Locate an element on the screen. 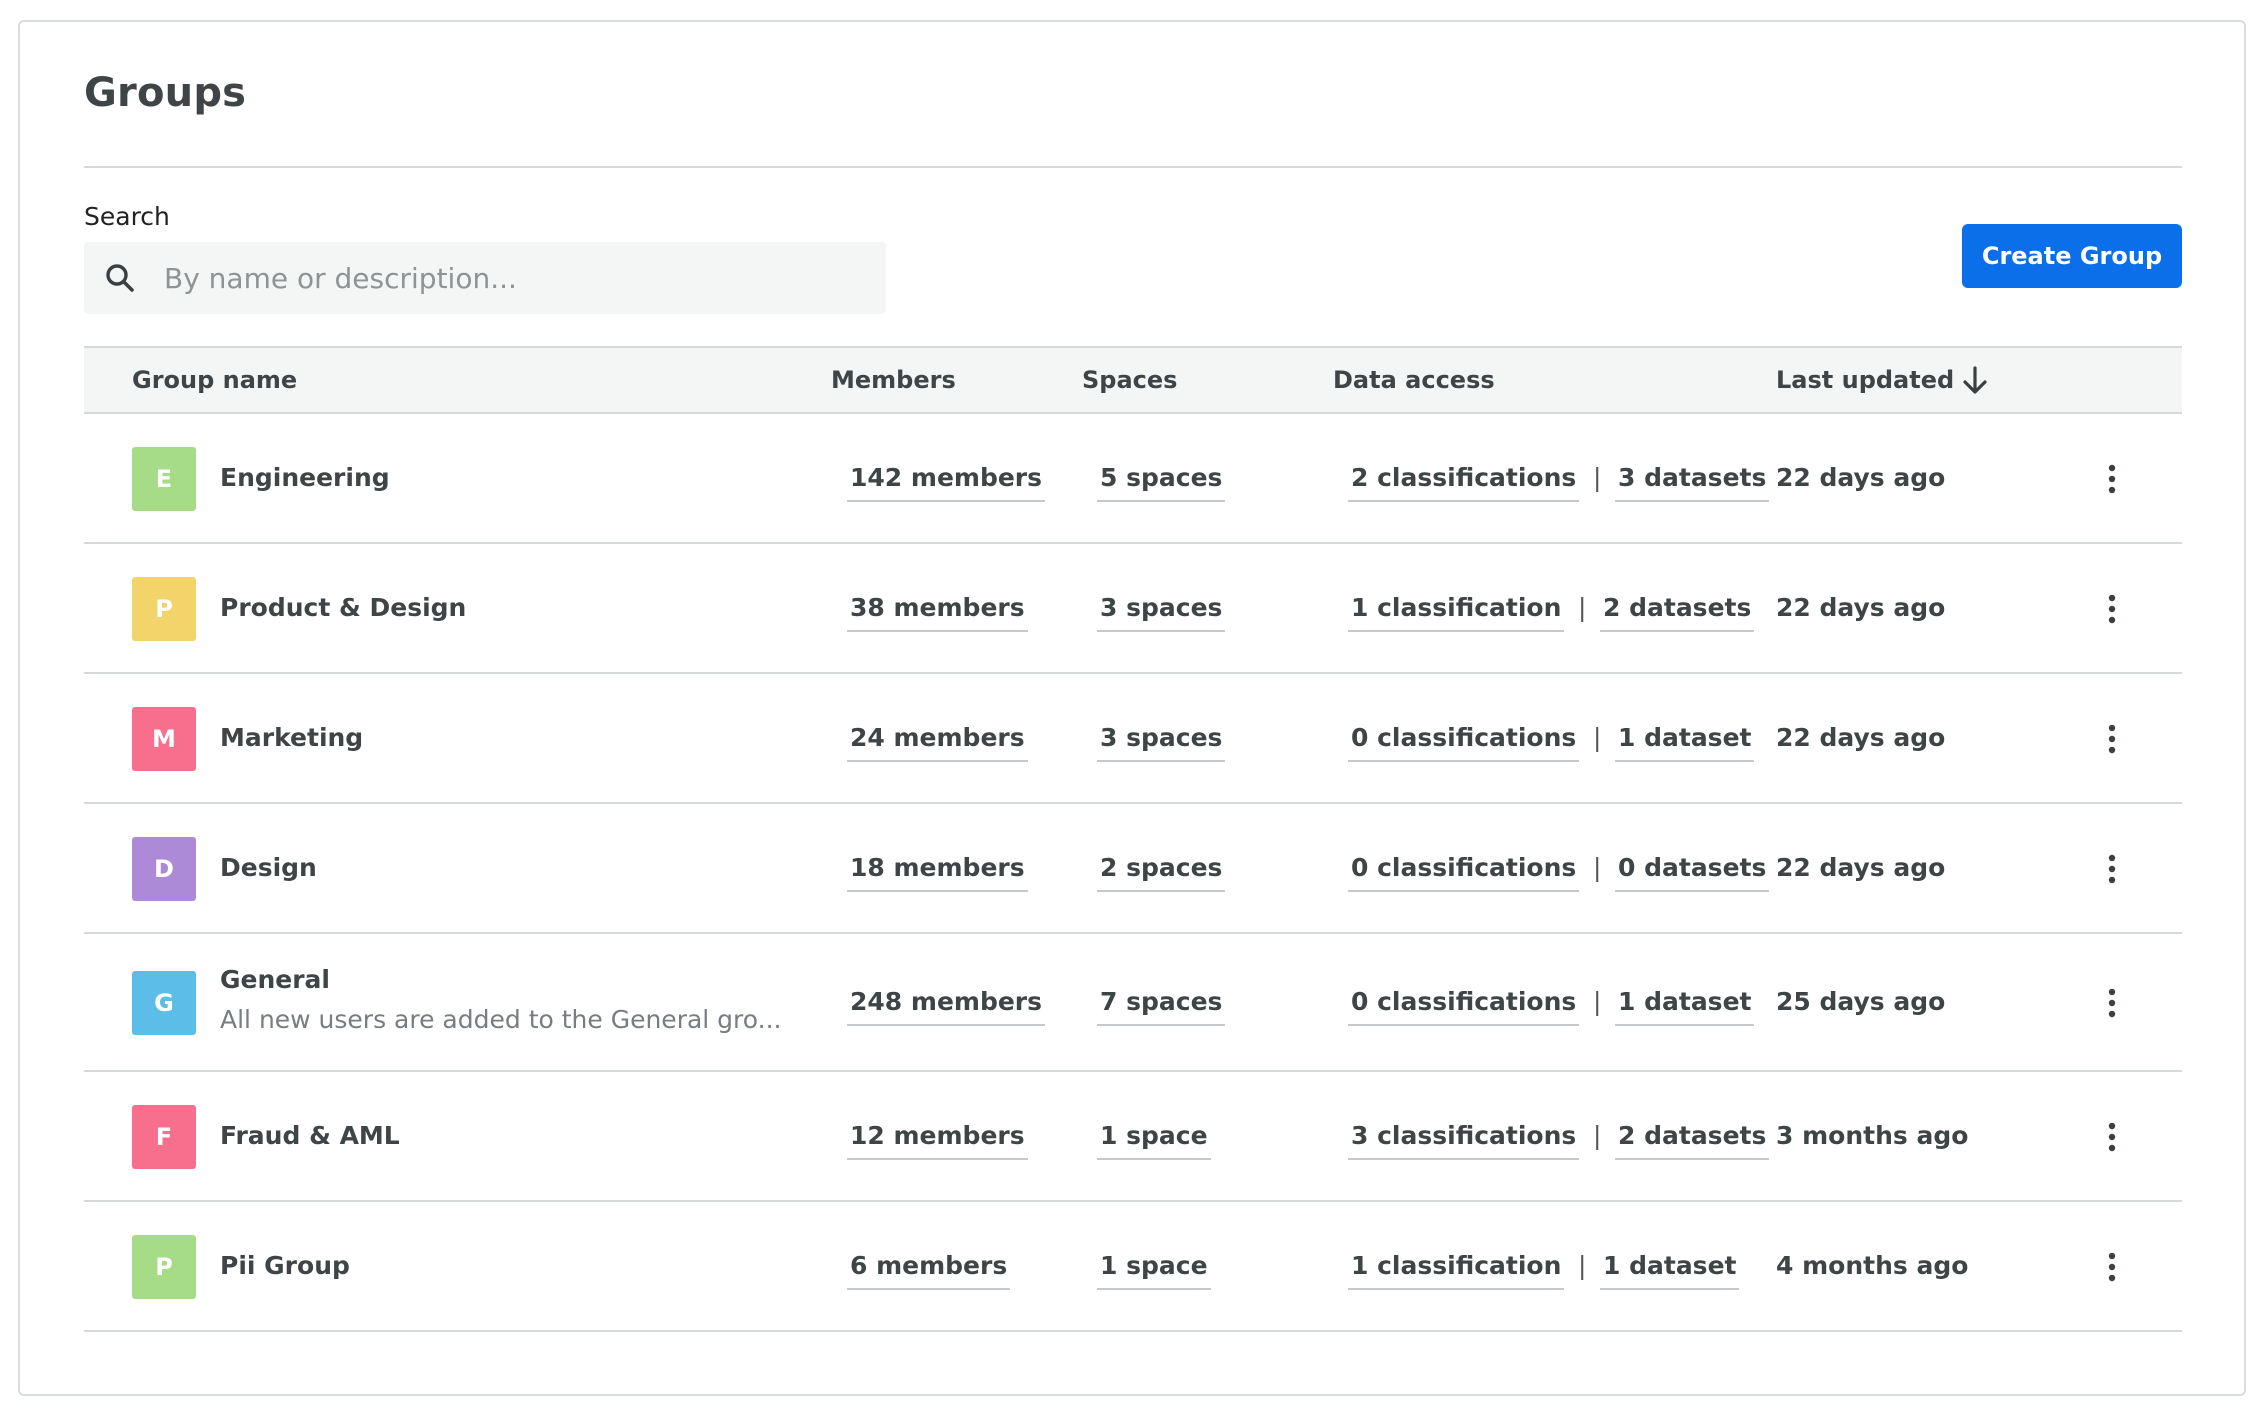 Image resolution: width=2264 pixels, height=1416 pixels. search-icon is located at coordinates (120, 278).